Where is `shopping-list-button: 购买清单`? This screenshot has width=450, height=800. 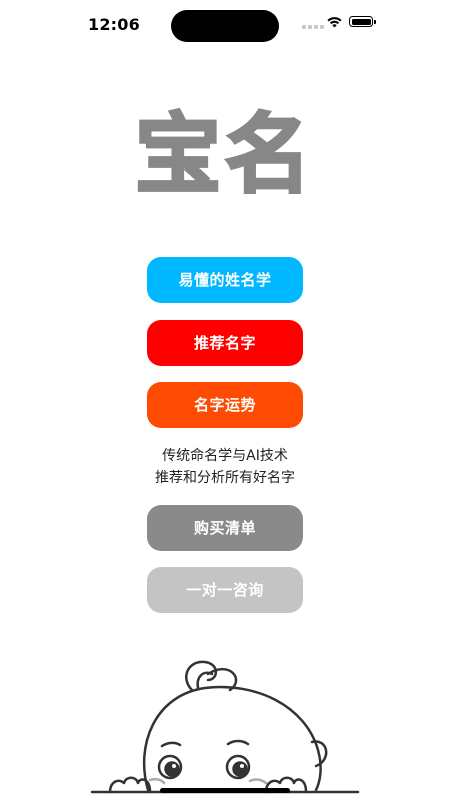 shopping-list-button: 购买清单 is located at coordinates (225, 528).